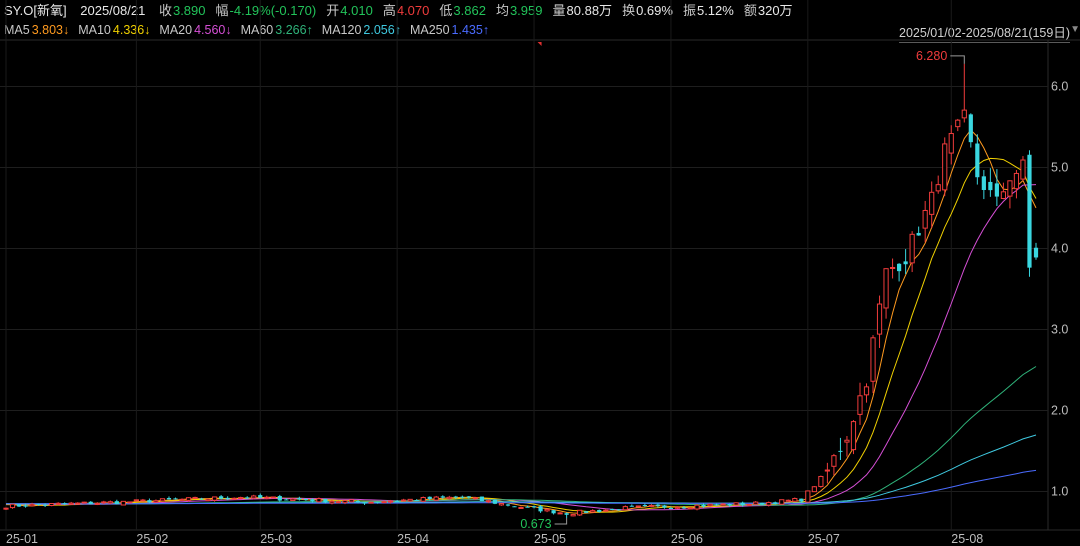 Image resolution: width=1080 pixels, height=546 pixels. I want to click on y-tick-label: 3.0, so click(1059, 330).